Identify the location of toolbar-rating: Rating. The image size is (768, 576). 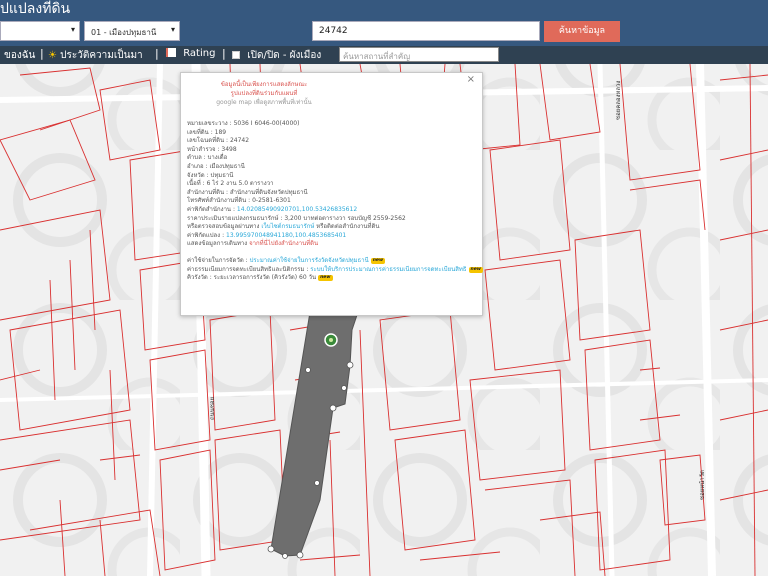
(190, 53).